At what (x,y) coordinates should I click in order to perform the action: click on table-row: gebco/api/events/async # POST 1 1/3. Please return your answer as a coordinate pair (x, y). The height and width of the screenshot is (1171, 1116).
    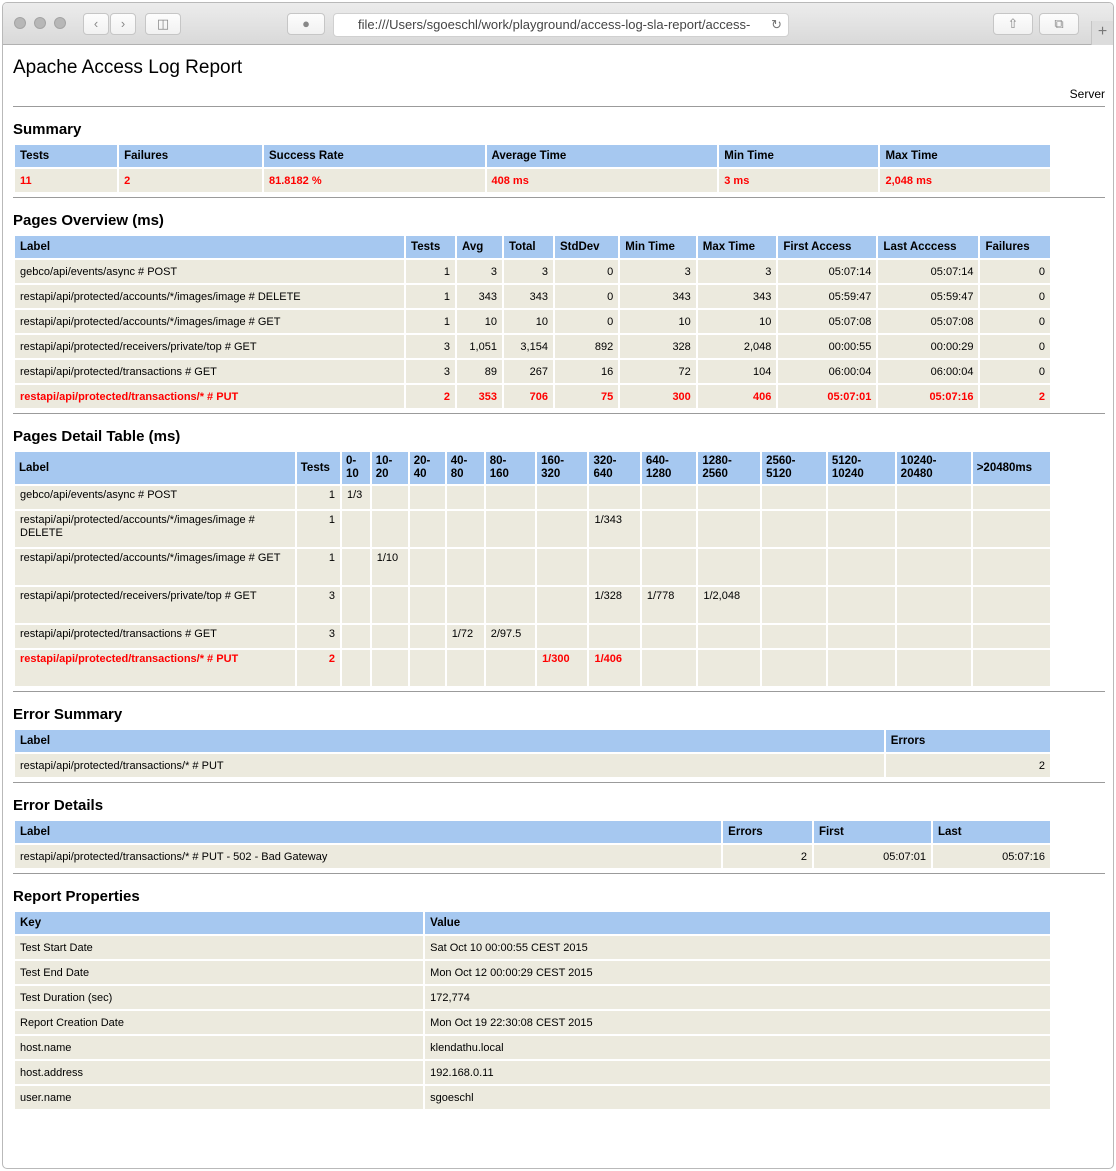
    Looking at the image, I should click on (532, 497).